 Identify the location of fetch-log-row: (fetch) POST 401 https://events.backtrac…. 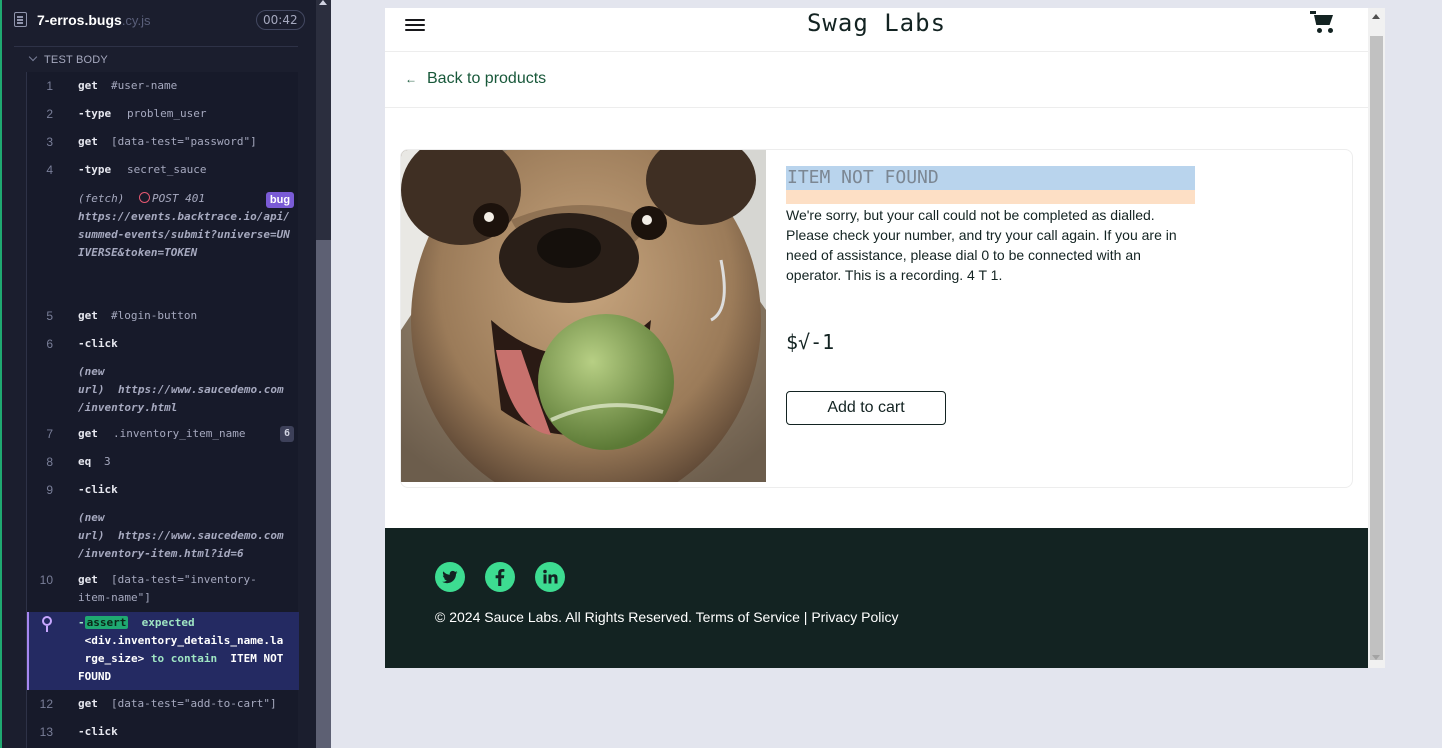
(163, 244).